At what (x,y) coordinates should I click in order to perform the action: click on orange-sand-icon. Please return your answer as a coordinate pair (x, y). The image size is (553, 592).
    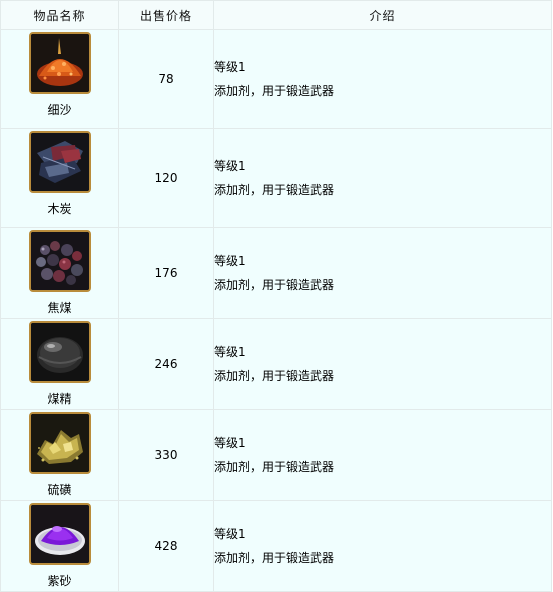
    Looking at the image, I should click on (59, 63).